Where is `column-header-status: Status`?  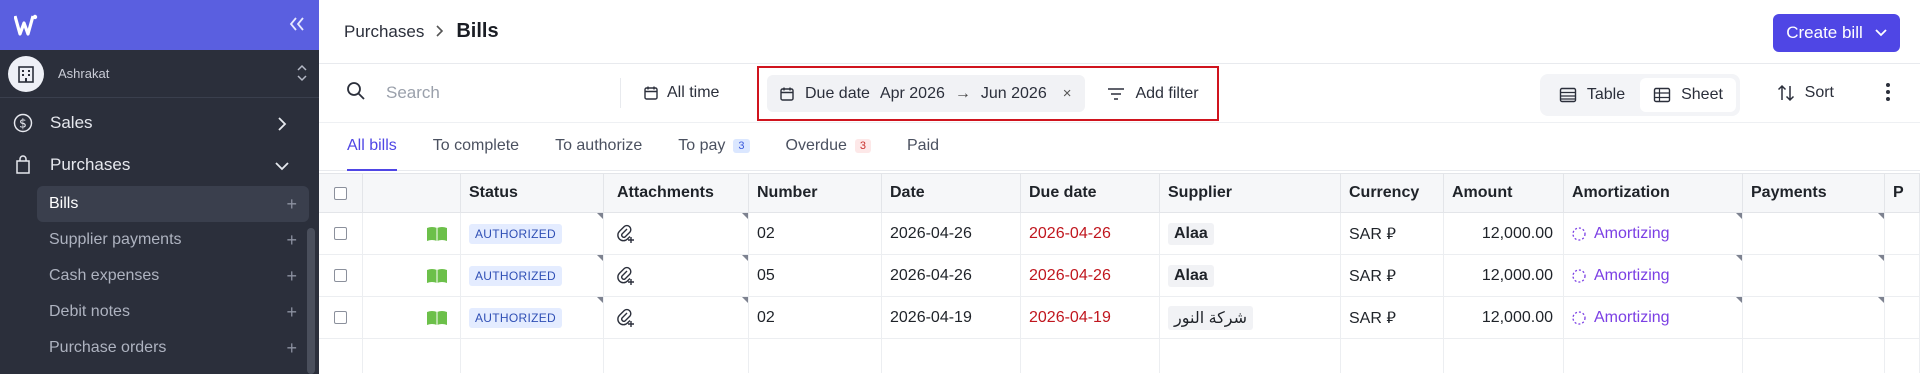 column-header-status: Status is located at coordinates (532, 193).